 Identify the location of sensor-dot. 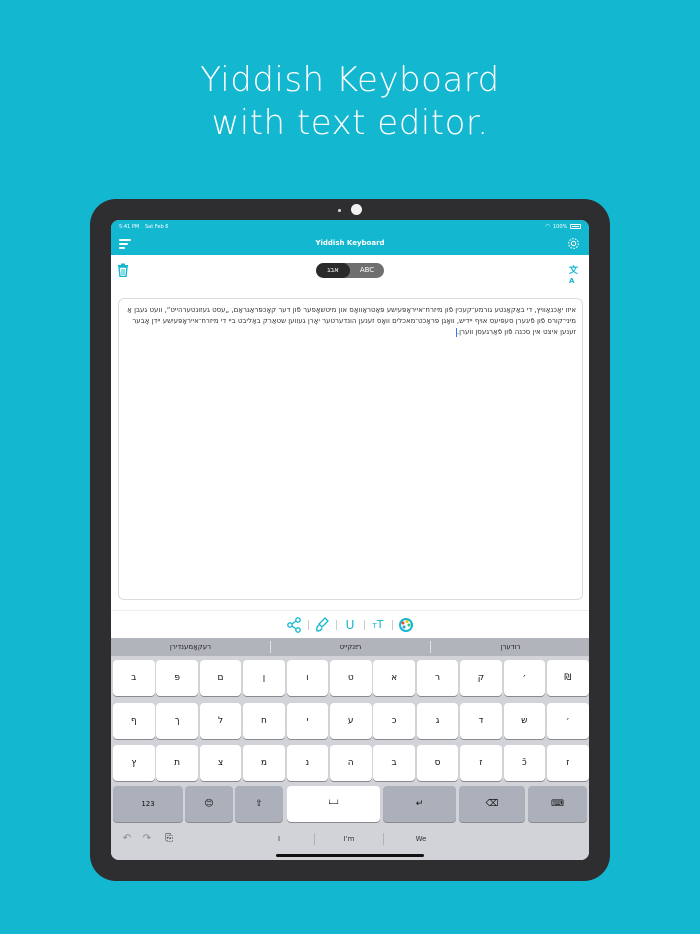
(339, 210).